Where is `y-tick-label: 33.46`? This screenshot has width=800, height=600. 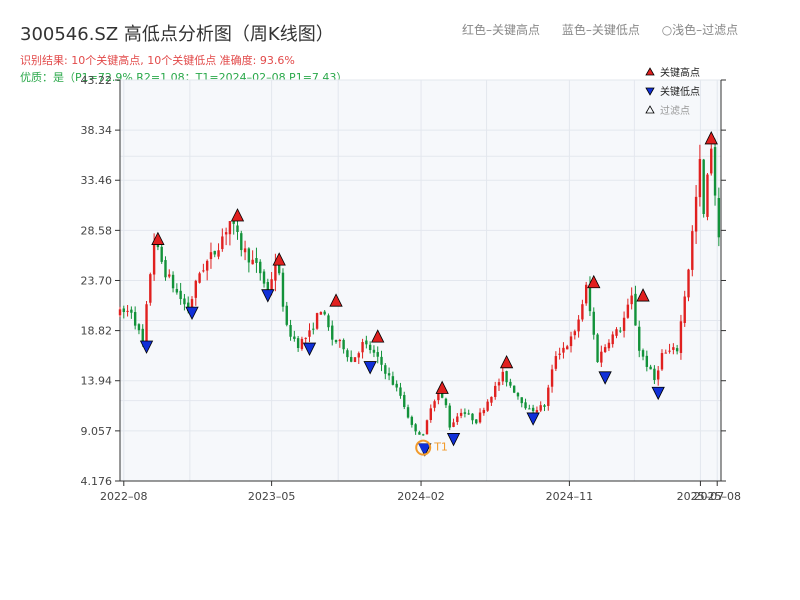
y-tick-label: 33.46 is located at coordinates (97, 180).